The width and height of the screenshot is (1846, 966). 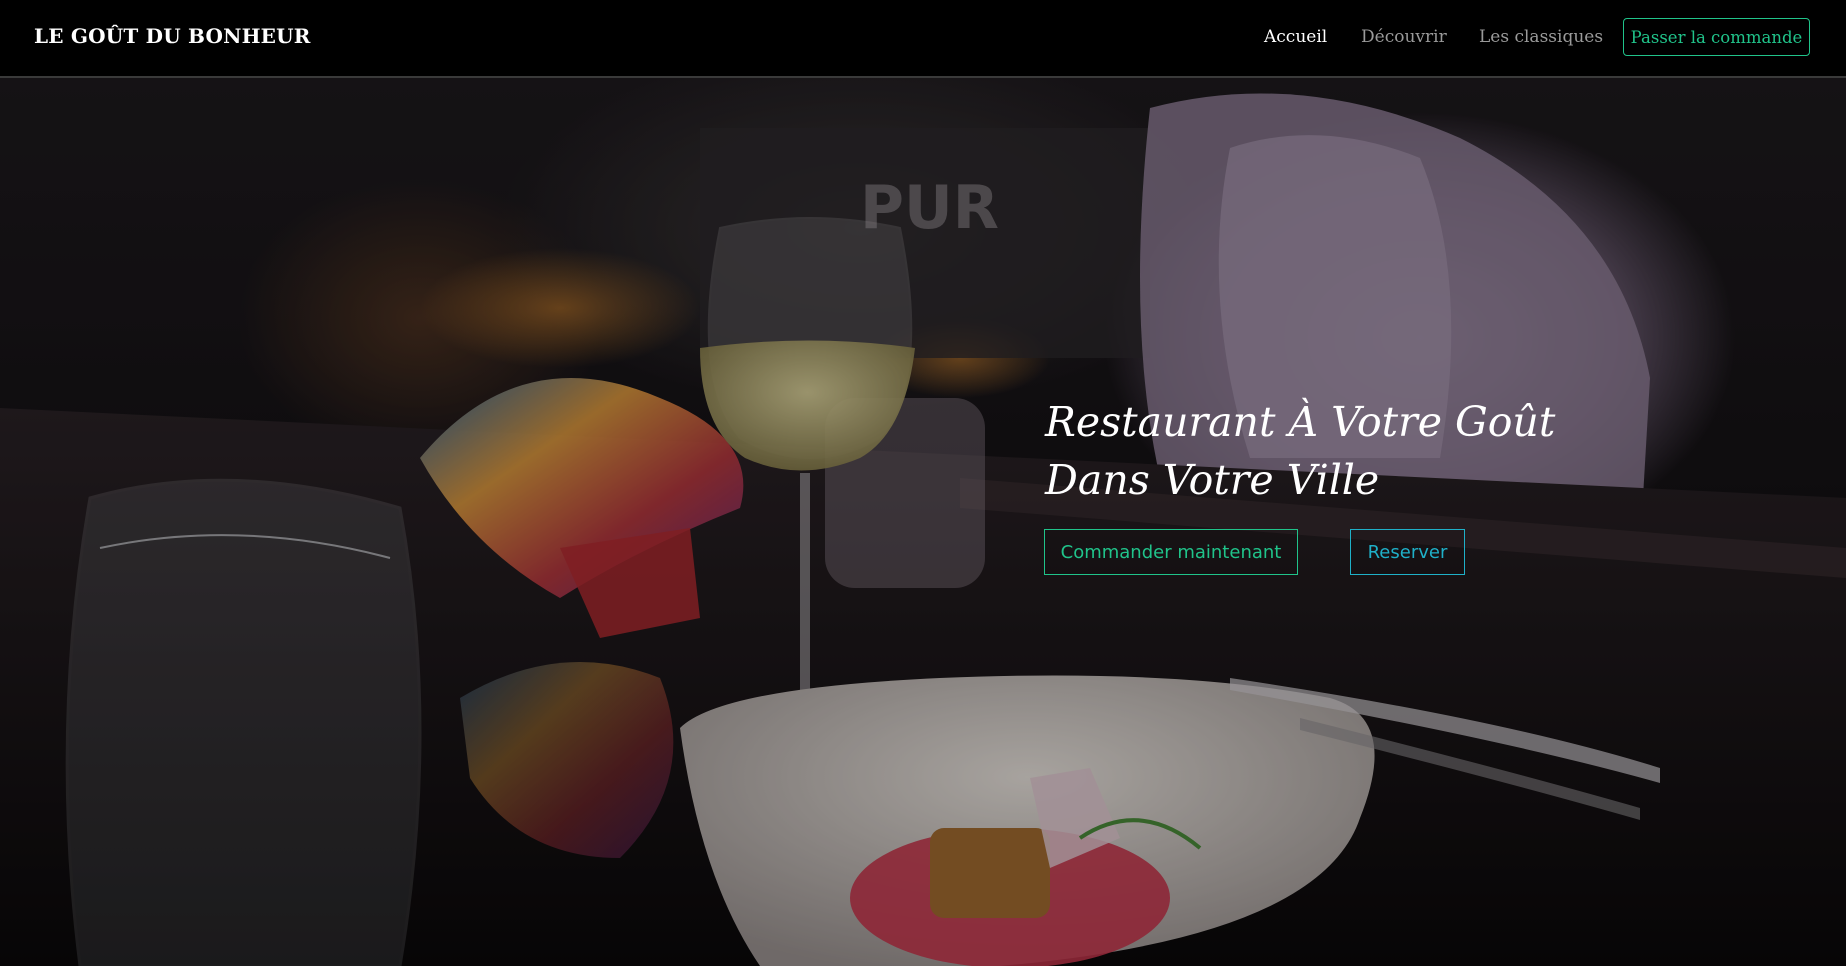 What do you see at coordinates (1305, 451) in the screenshot?
I see `hero-title: Restaurant À Votre Goût Dans Votre Ville` at bounding box center [1305, 451].